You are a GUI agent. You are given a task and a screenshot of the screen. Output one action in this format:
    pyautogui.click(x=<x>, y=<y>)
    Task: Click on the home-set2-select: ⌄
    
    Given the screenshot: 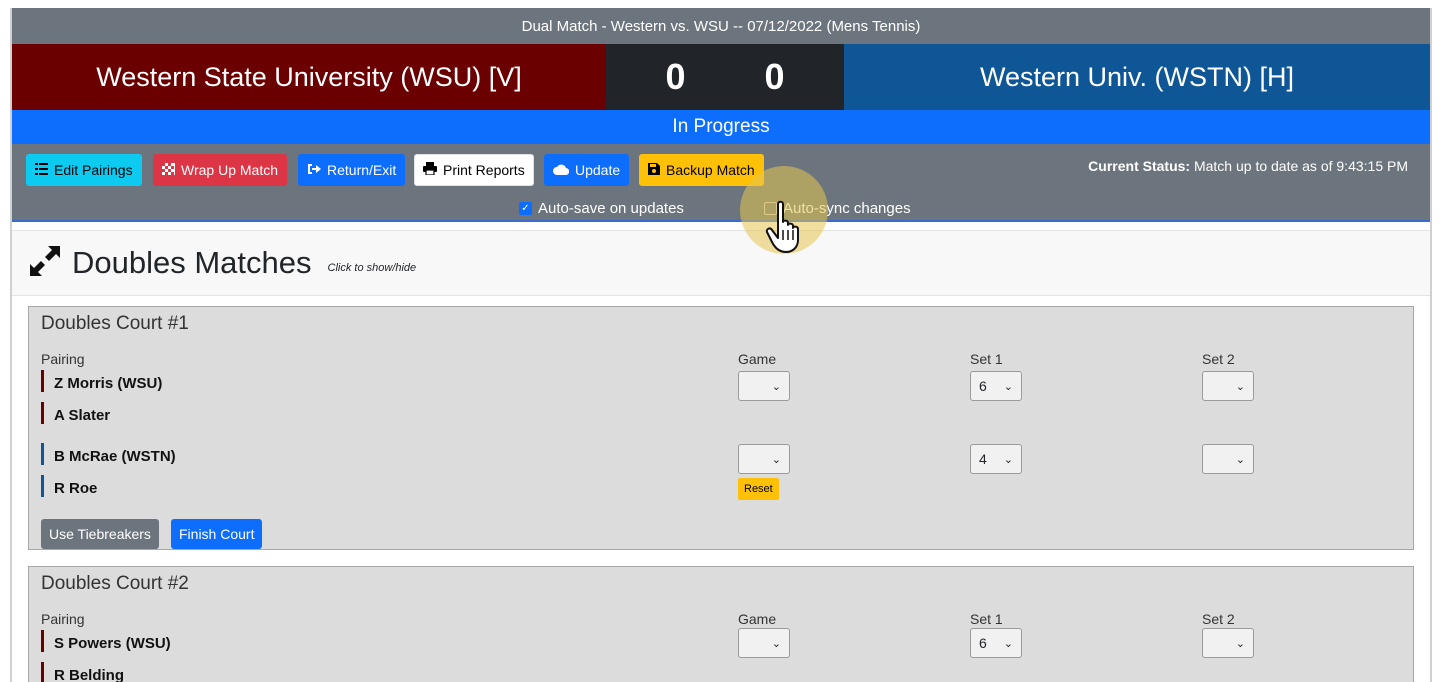 What is the action you would take?
    pyautogui.click(x=1228, y=459)
    